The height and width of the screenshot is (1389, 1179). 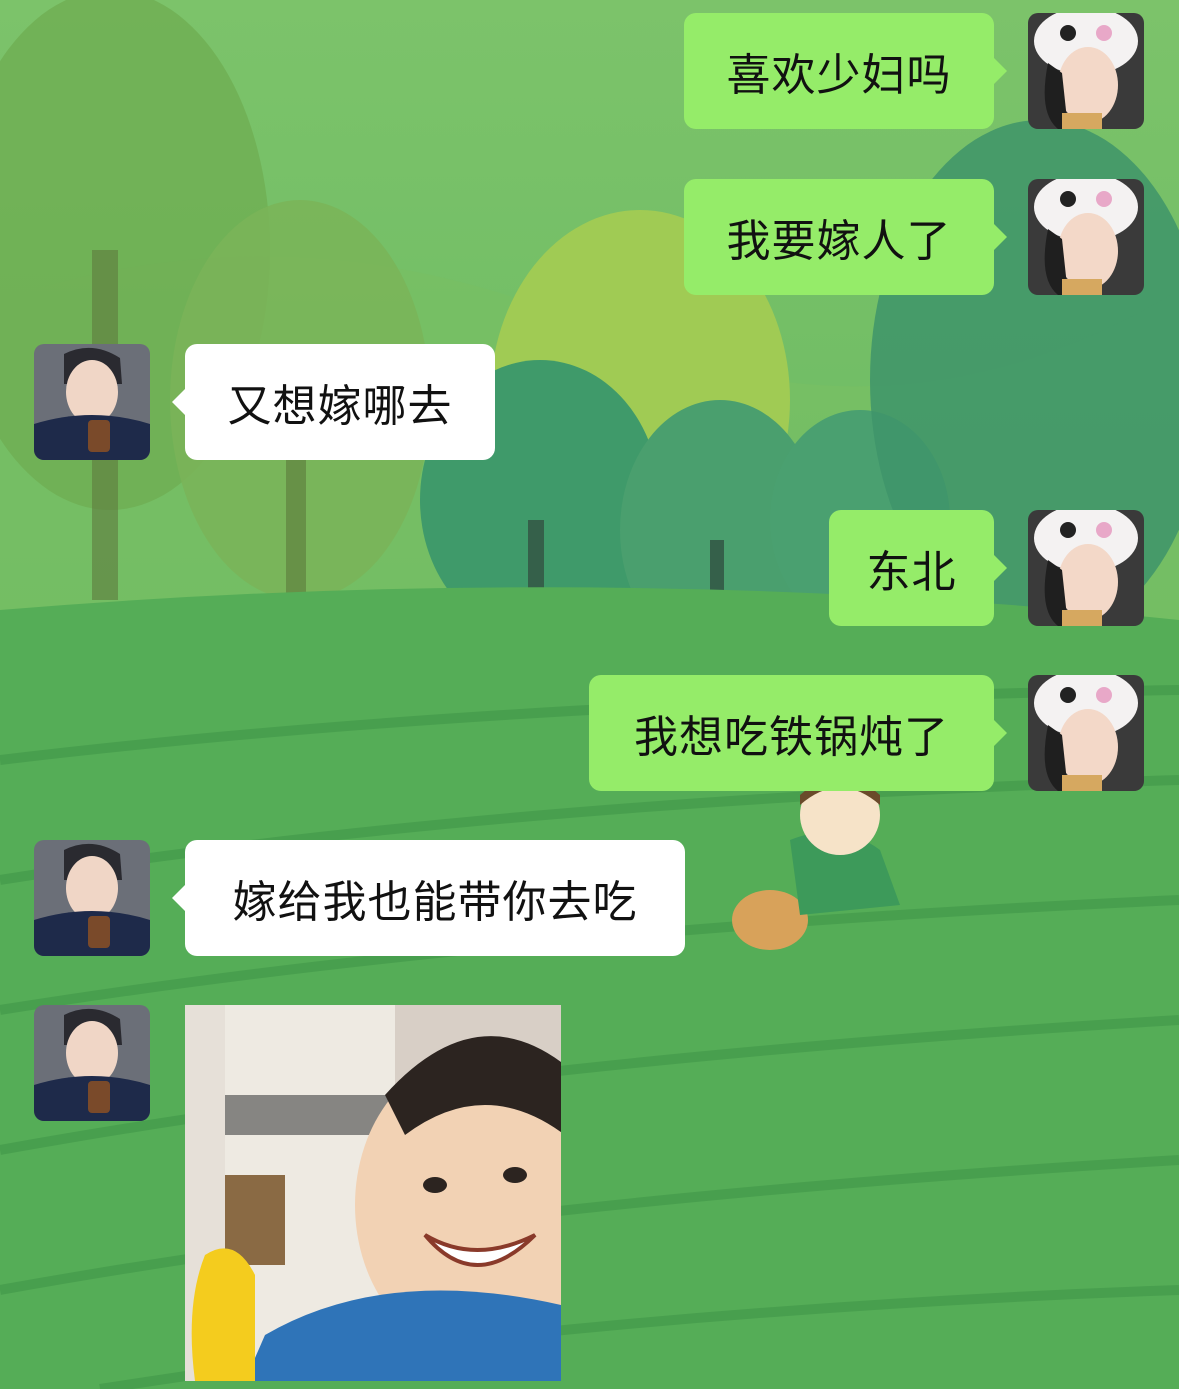 What do you see at coordinates (428, 898) in the screenshot?
I see `message-bubble: 嫁给我也能带你去吃` at bounding box center [428, 898].